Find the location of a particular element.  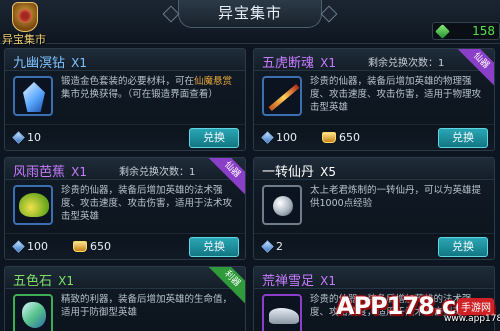

shoe-icon is located at coordinates (284, 316).